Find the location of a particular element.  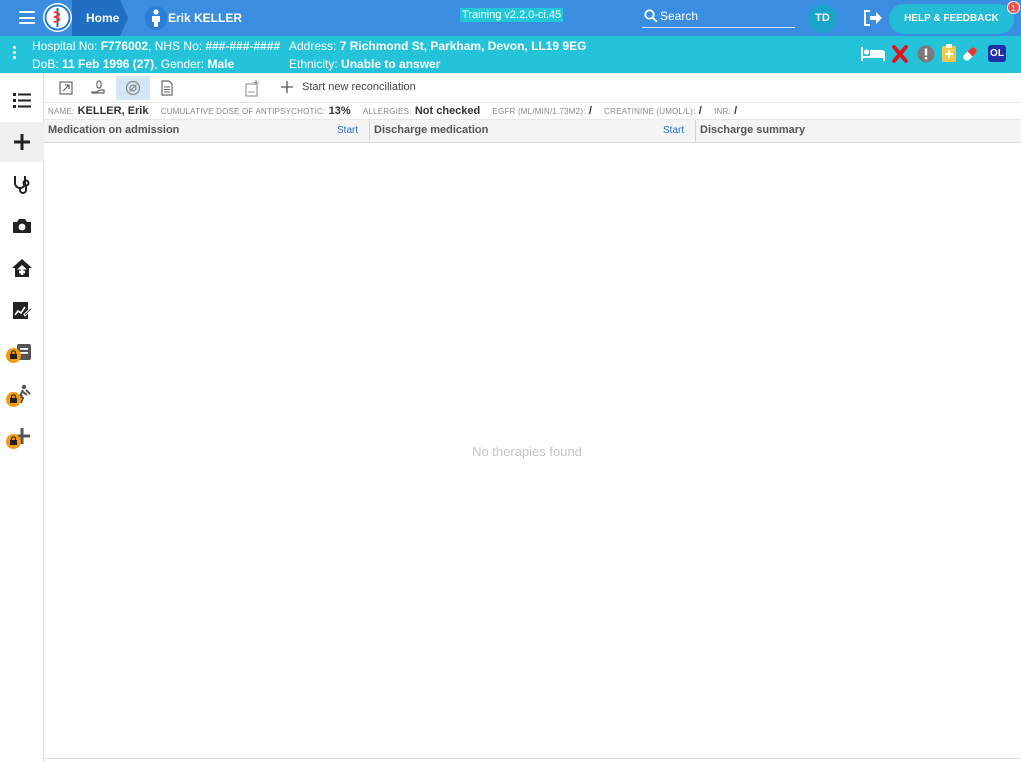

breadcrumb-home-label: Home is located at coordinates (103, 18).